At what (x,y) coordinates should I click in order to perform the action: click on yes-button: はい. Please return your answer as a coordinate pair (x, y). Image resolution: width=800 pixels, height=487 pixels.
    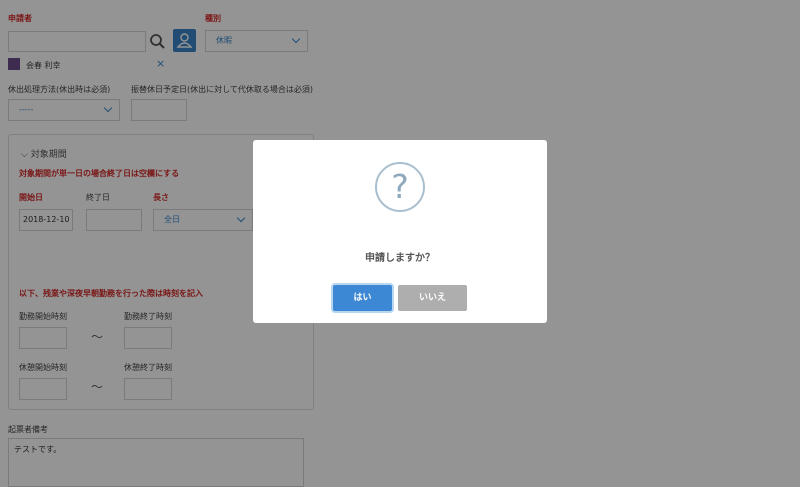
    Looking at the image, I should click on (362, 298).